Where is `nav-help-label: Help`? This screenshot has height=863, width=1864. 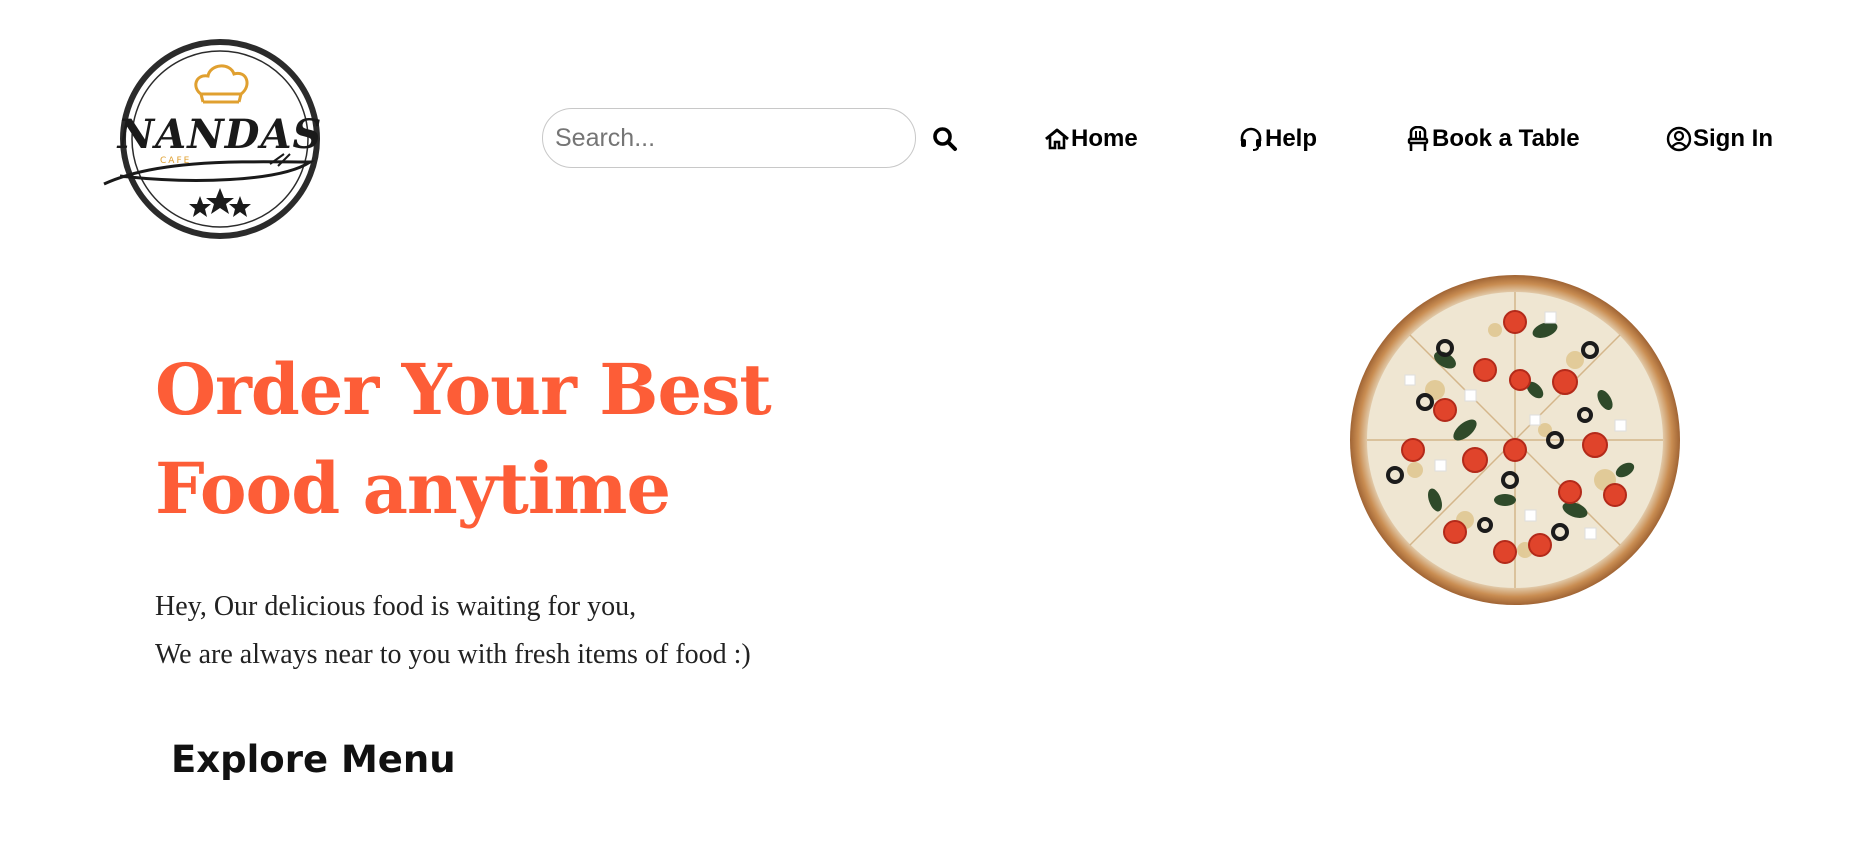 nav-help-label: Help is located at coordinates (1291, 138).